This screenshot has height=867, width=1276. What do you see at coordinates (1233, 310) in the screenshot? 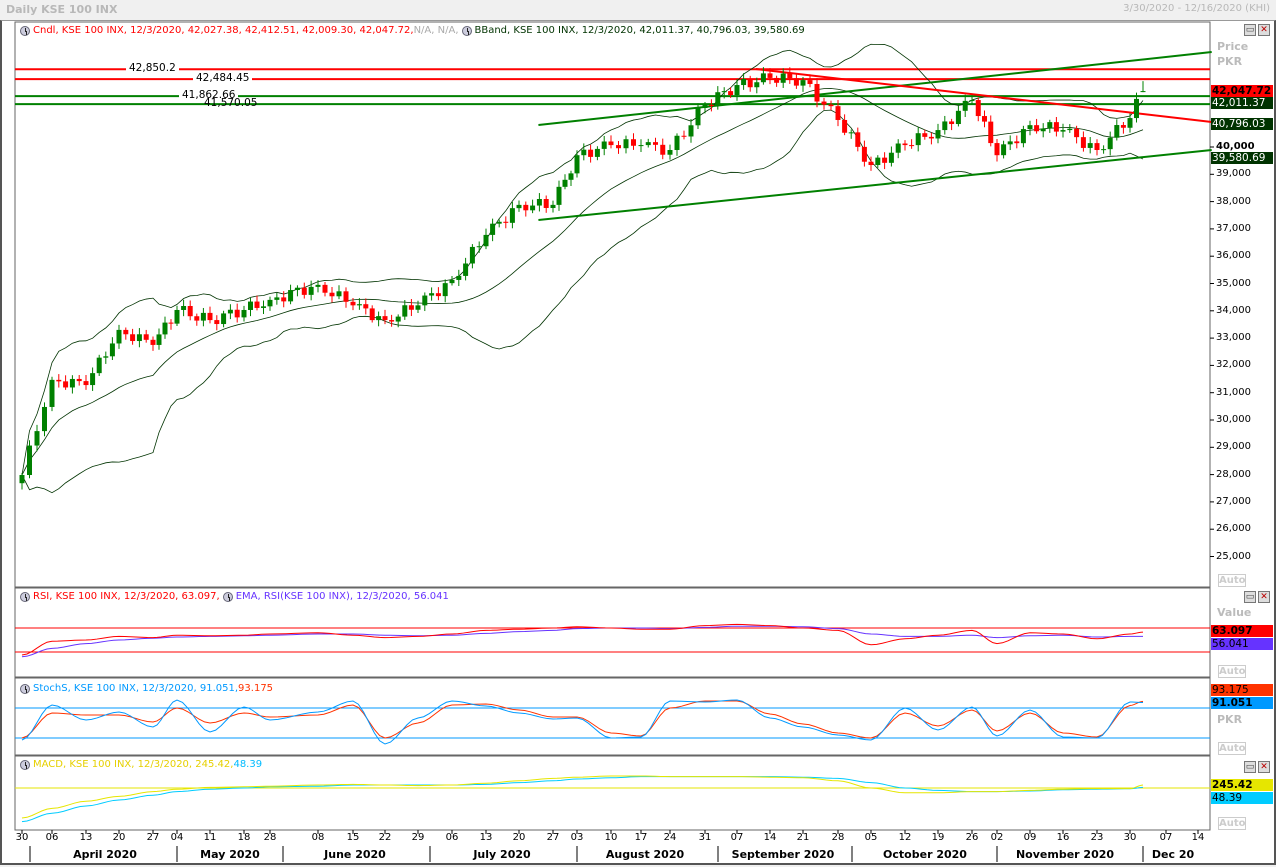
I see `price-tick-label: 34,000` at bounding box center [1233, 310].